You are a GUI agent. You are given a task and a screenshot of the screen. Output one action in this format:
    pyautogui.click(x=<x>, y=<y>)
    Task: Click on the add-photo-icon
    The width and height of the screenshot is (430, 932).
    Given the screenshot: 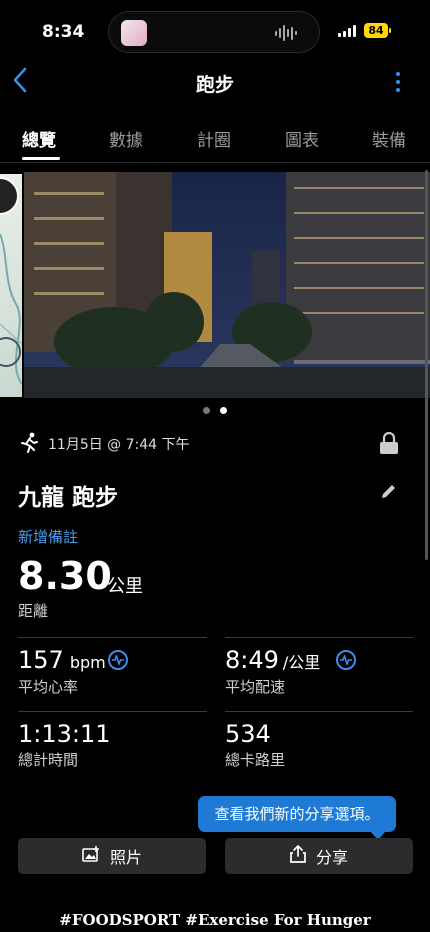 What is the action you would take?
    pyautogui.click(x=91, y=856)
    